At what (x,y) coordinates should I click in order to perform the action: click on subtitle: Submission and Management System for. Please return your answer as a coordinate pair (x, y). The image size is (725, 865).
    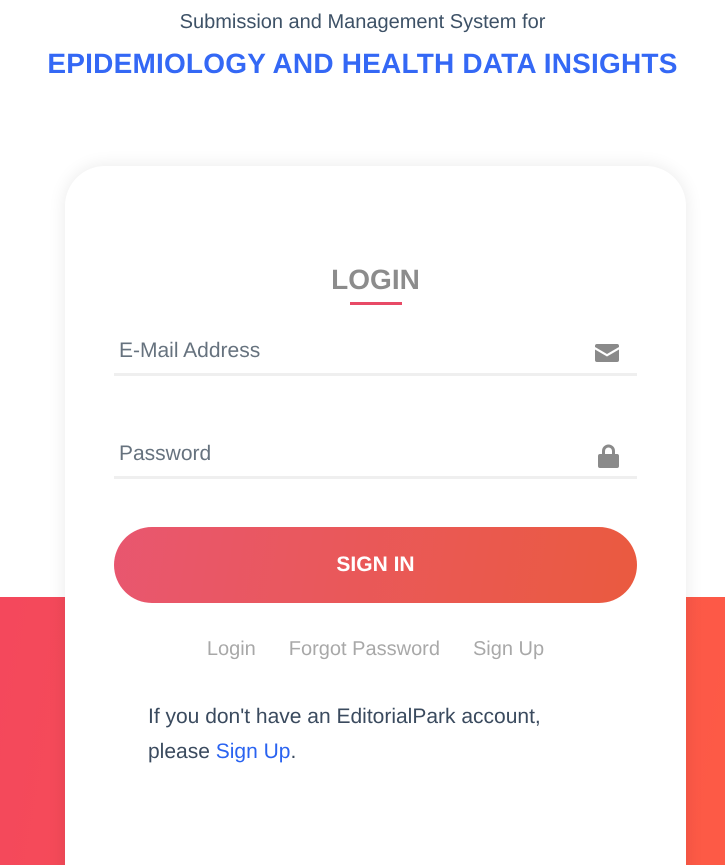
    Looking at the image, I should click on (362, 22).